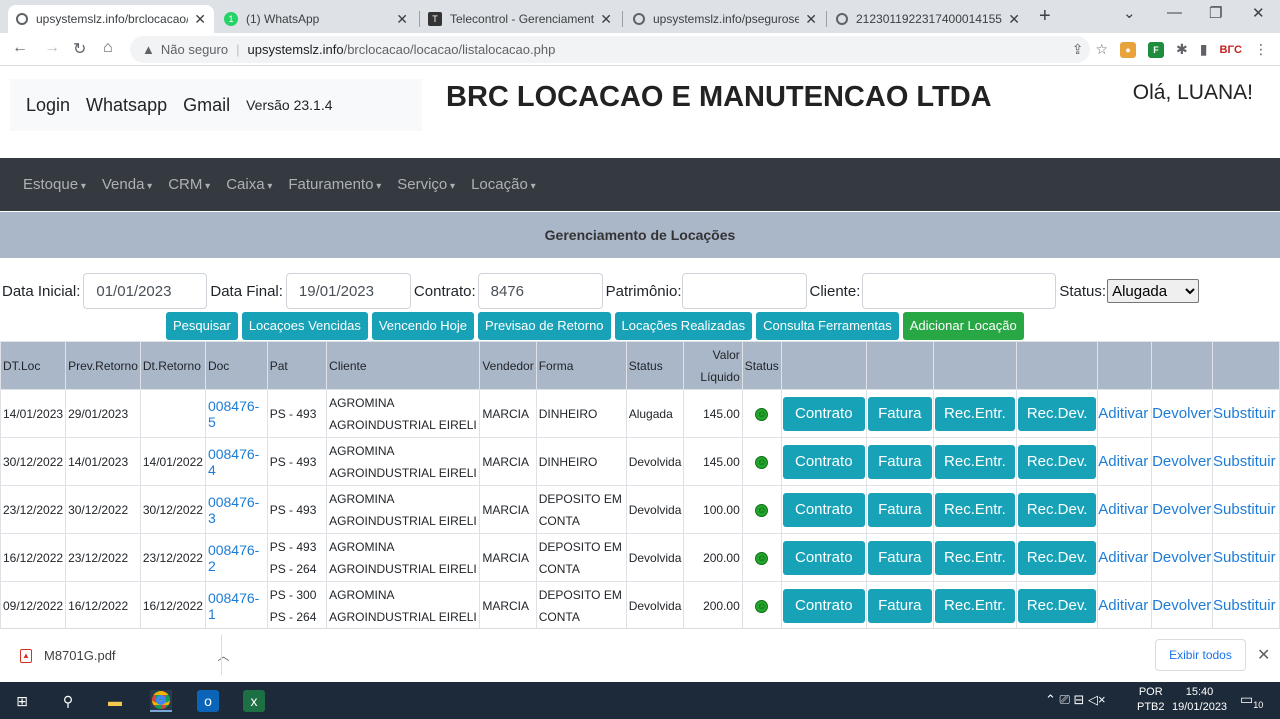  What do you see at coordinates (254, 701) in the screenshot?
I see `excel-icon: x` at bounding box center [254, 701].